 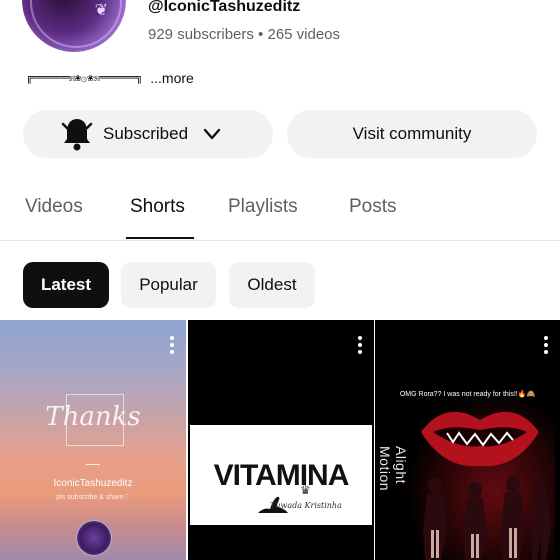 I want to click on thumbnail-card: VITAMINA ♛ Tuwada Kristinha, so click(x=281, y=475).